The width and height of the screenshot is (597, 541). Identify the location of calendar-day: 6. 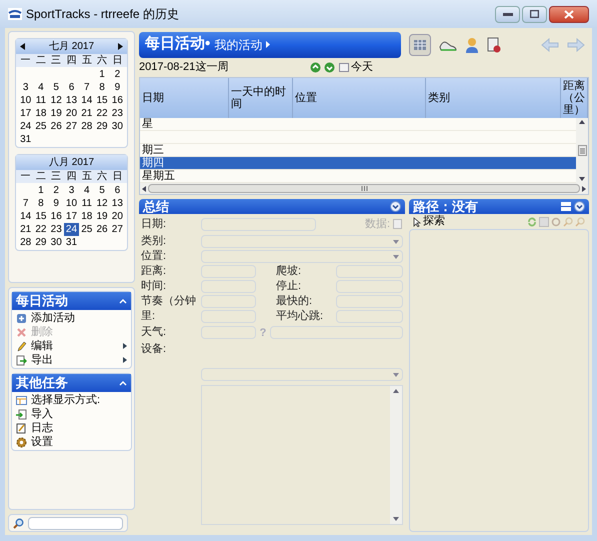
(117, 190).